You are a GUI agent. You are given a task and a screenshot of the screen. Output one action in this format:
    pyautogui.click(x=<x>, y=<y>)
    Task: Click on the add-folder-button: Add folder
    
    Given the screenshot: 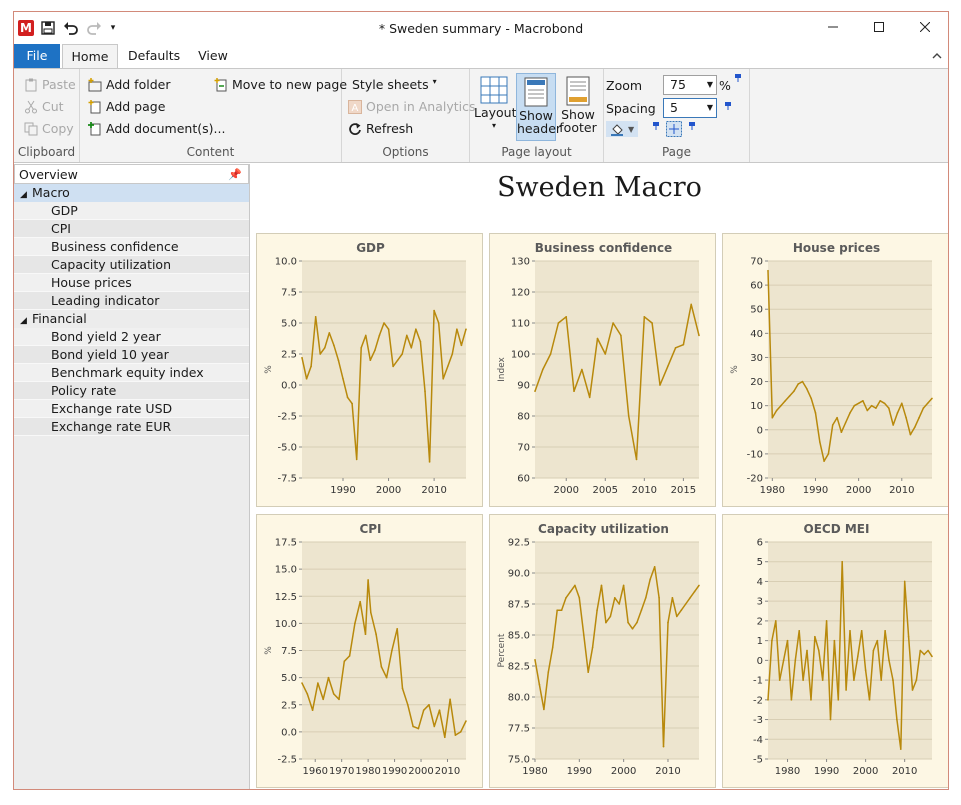 What is the action you would take?
    pyautogui.click(x=129, y=84)
    